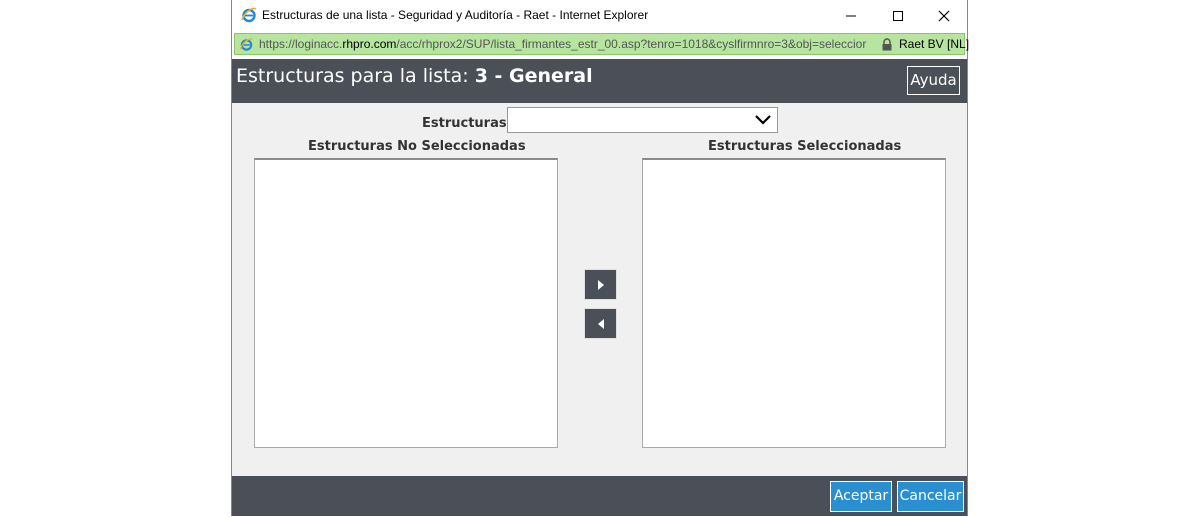  Describe the element at coordinates (301, 44) in the screenshot. I see `url-prefix: https://loginacc.` at that location.